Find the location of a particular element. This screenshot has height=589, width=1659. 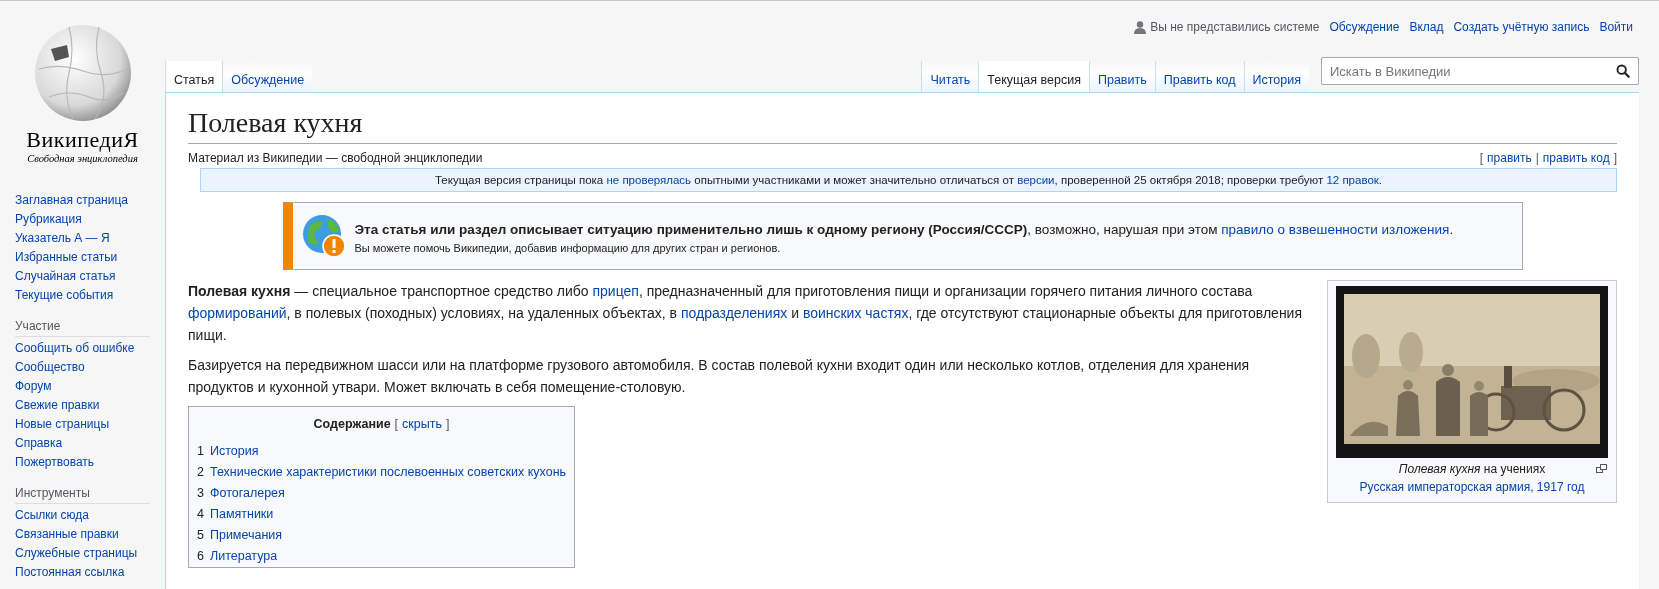

section-heading: Участие is located at coordinates (82, 326).